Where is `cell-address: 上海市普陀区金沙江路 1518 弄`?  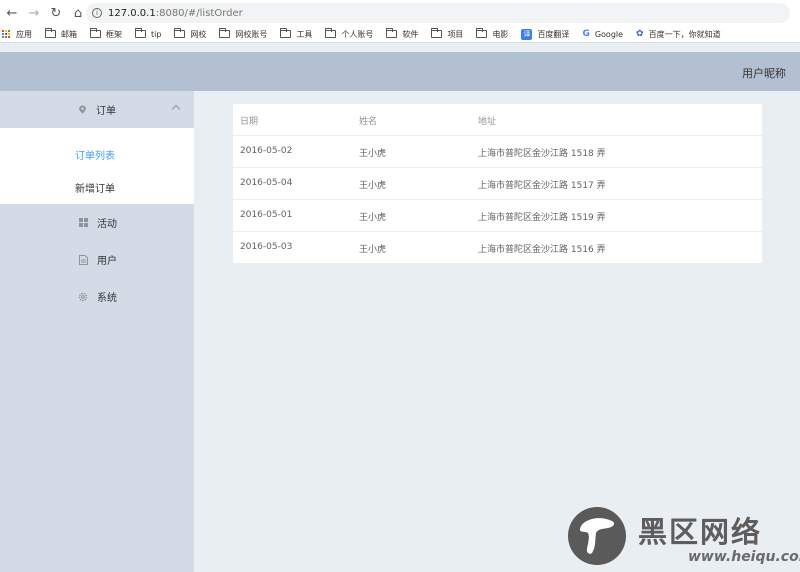 cell-address: 上海市普陀区金沙江路 1518 弄 is located at coordinates (542, 154).